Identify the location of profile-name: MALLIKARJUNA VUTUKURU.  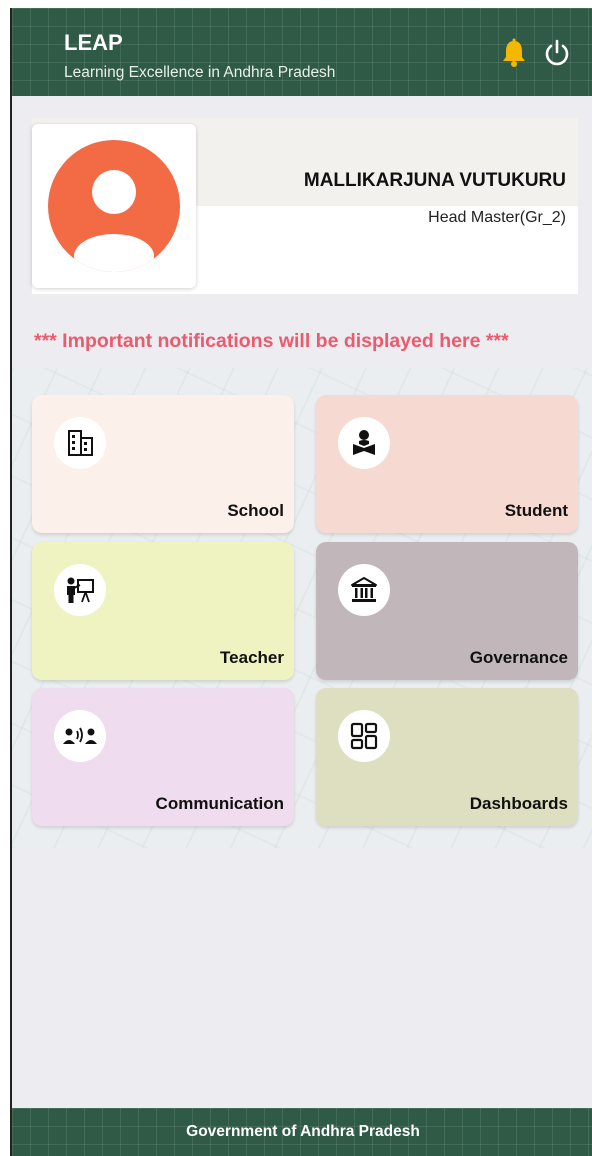
(434, 180).